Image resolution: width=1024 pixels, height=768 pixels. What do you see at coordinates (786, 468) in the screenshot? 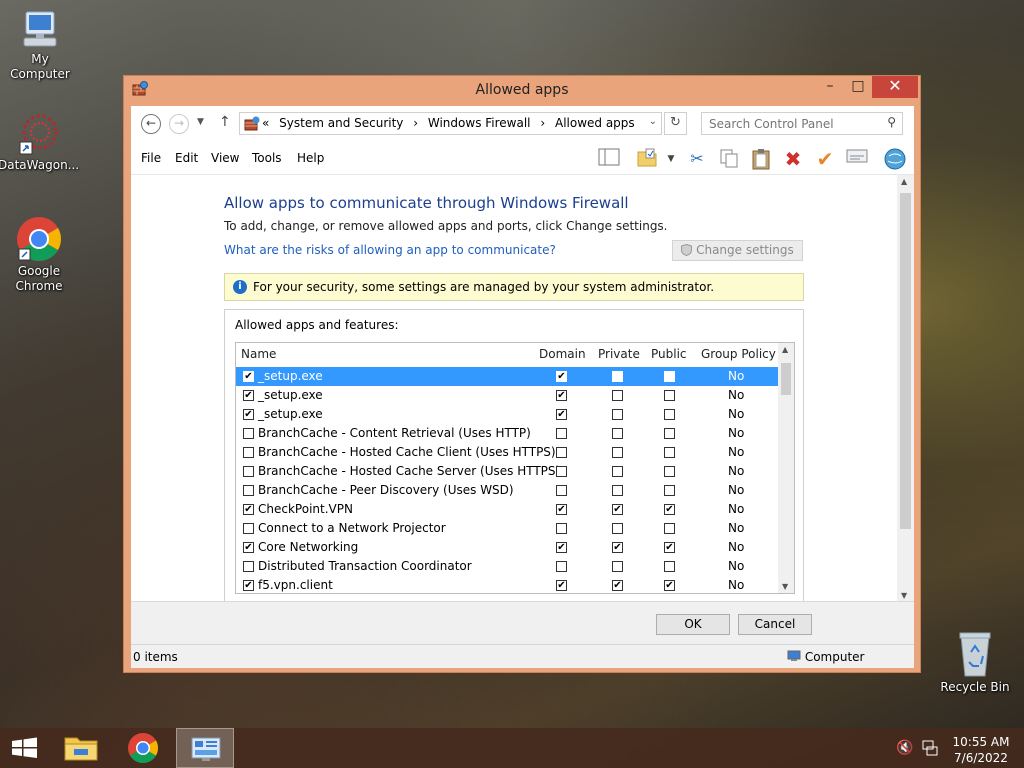
I see `list-scrollbar: ▲ ▼` at bounding box center [786, 468].